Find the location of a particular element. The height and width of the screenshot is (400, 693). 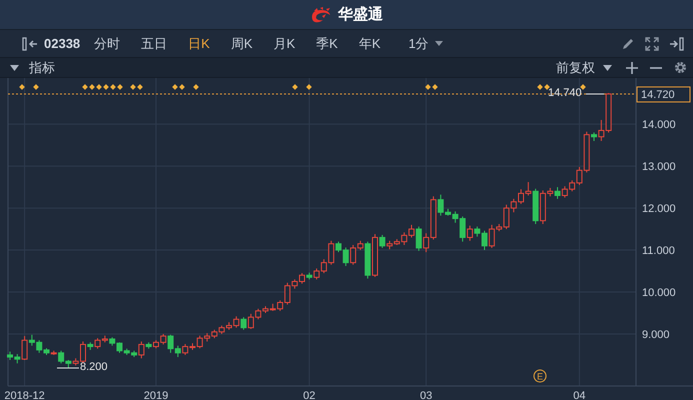

period-tab: 五日 is located at coordinates (154, 43).